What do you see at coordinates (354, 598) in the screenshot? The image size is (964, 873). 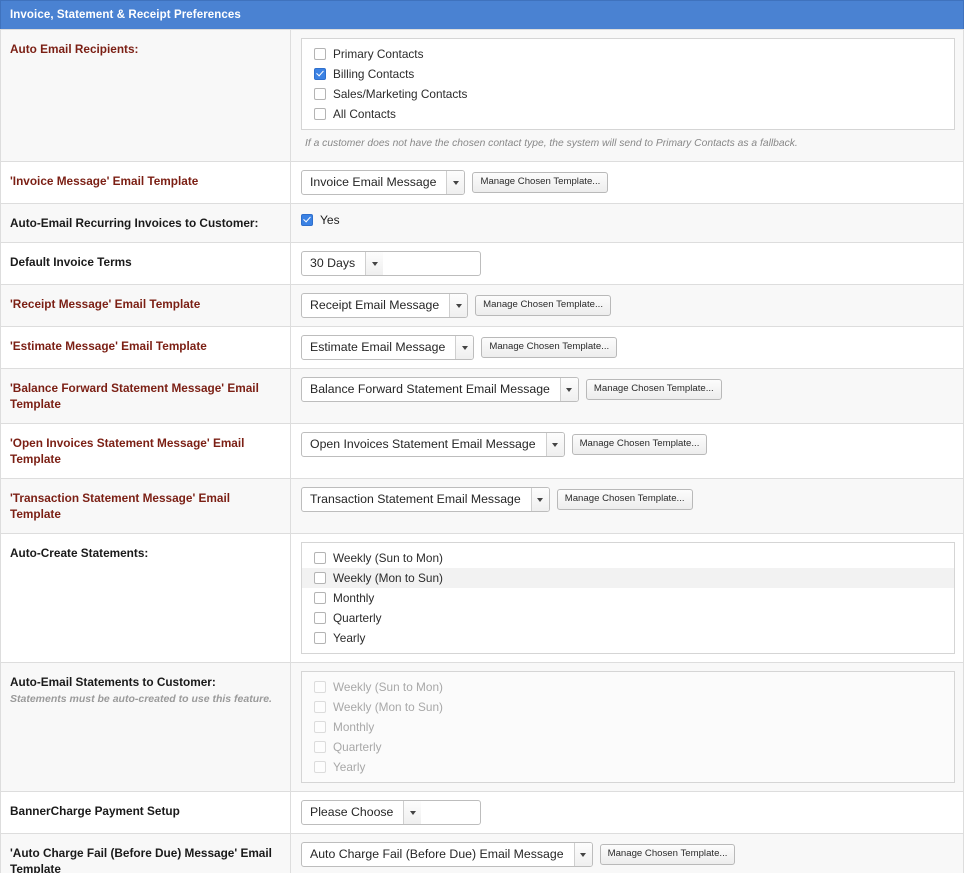 I see `checkbox-option-label: Monthly` at bounding box center [354, 598].